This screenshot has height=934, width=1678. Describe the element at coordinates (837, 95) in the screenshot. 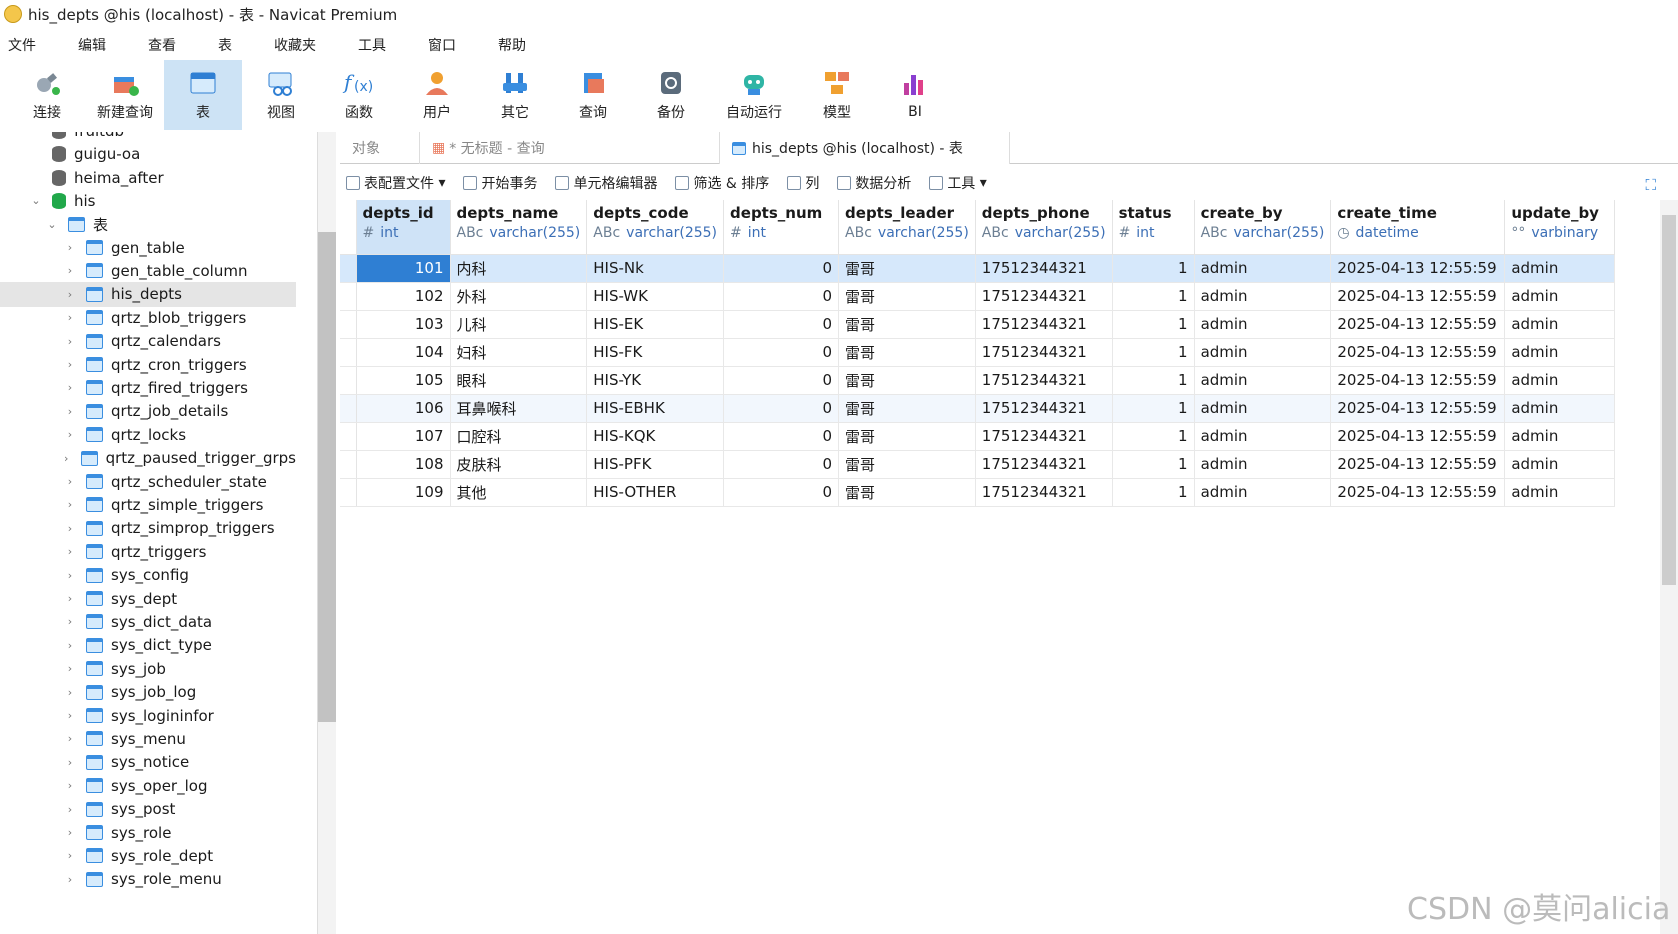

I see `toolbar-model-button: 模型` at that location.